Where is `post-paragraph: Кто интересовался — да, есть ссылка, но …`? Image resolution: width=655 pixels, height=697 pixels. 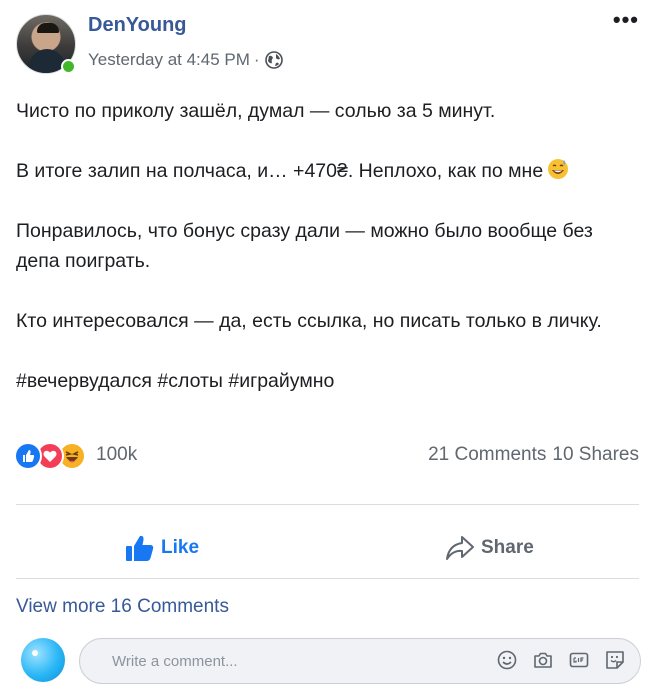 post-paragraph: Кто интересовался — да, есть ссылка, но … is located at coordinates (309, 321).